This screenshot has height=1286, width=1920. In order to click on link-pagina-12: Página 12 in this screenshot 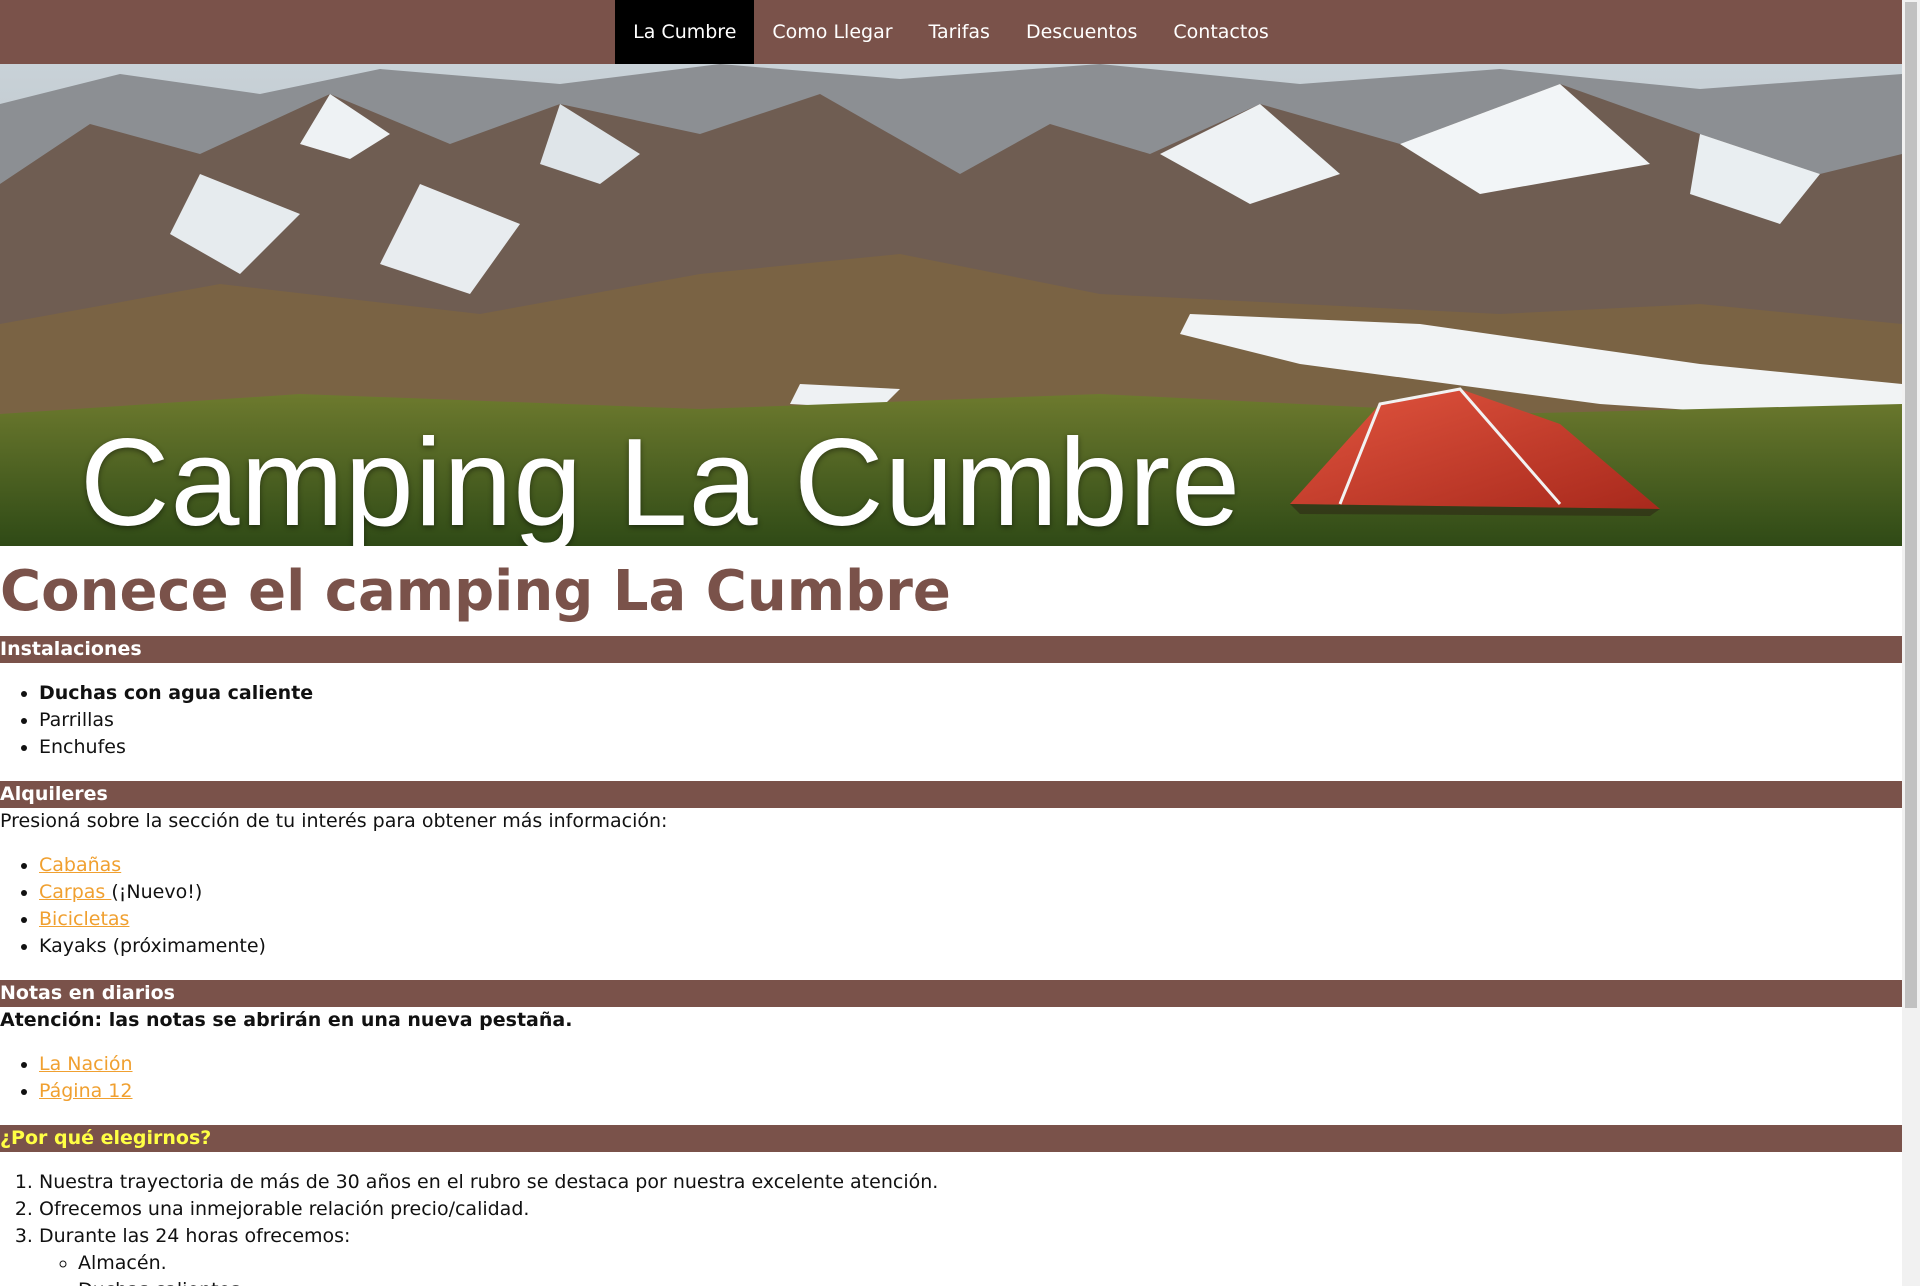, I will do `click(86, 1091)`.